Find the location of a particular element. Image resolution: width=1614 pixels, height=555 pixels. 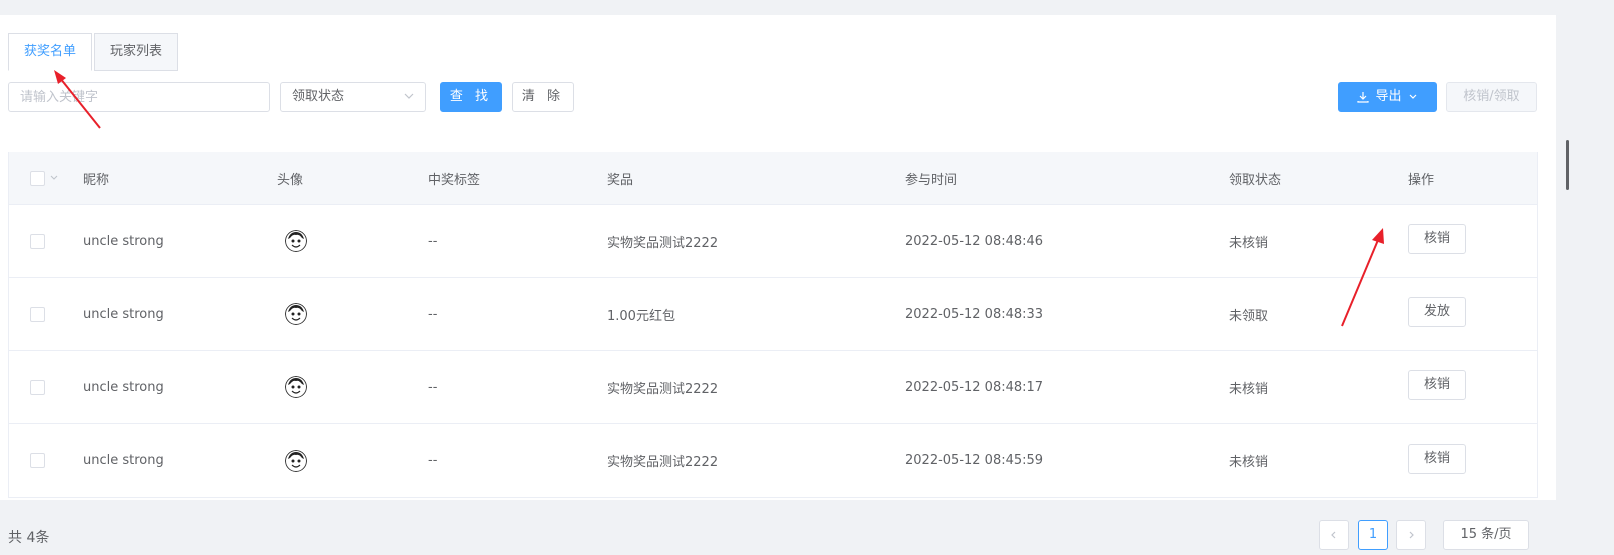

issue-button: 发放 is located at coordinates (1437, 312).